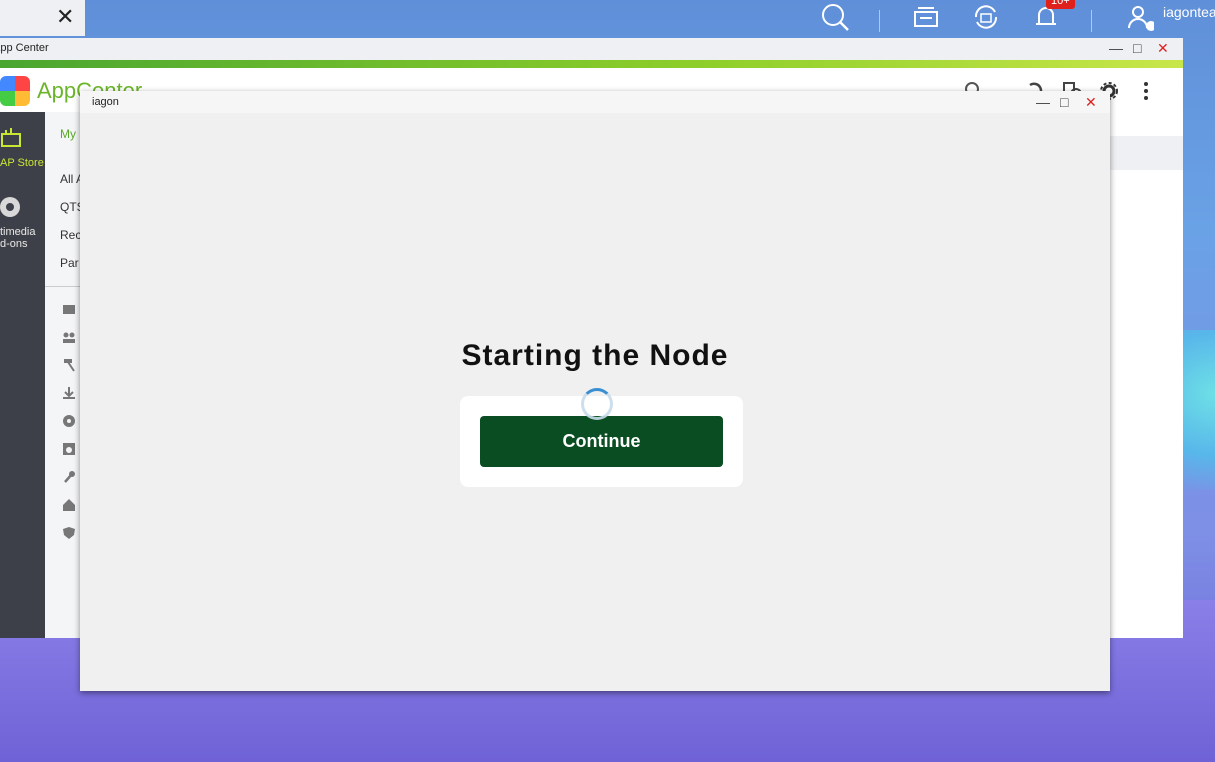 The image size is (1215, 762). I want to click on username: iagontea, so click(1189, 12).